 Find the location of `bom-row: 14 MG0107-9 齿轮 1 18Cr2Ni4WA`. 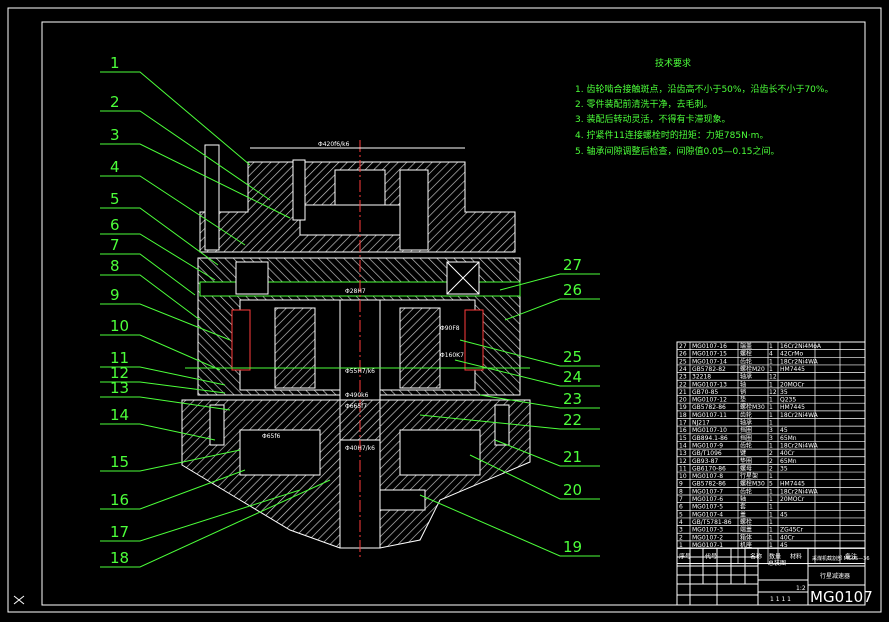

bom-row: 14 MG0107-9 齿轮 1 18Cr2Ni4WA is located at coordinates (749, 445).